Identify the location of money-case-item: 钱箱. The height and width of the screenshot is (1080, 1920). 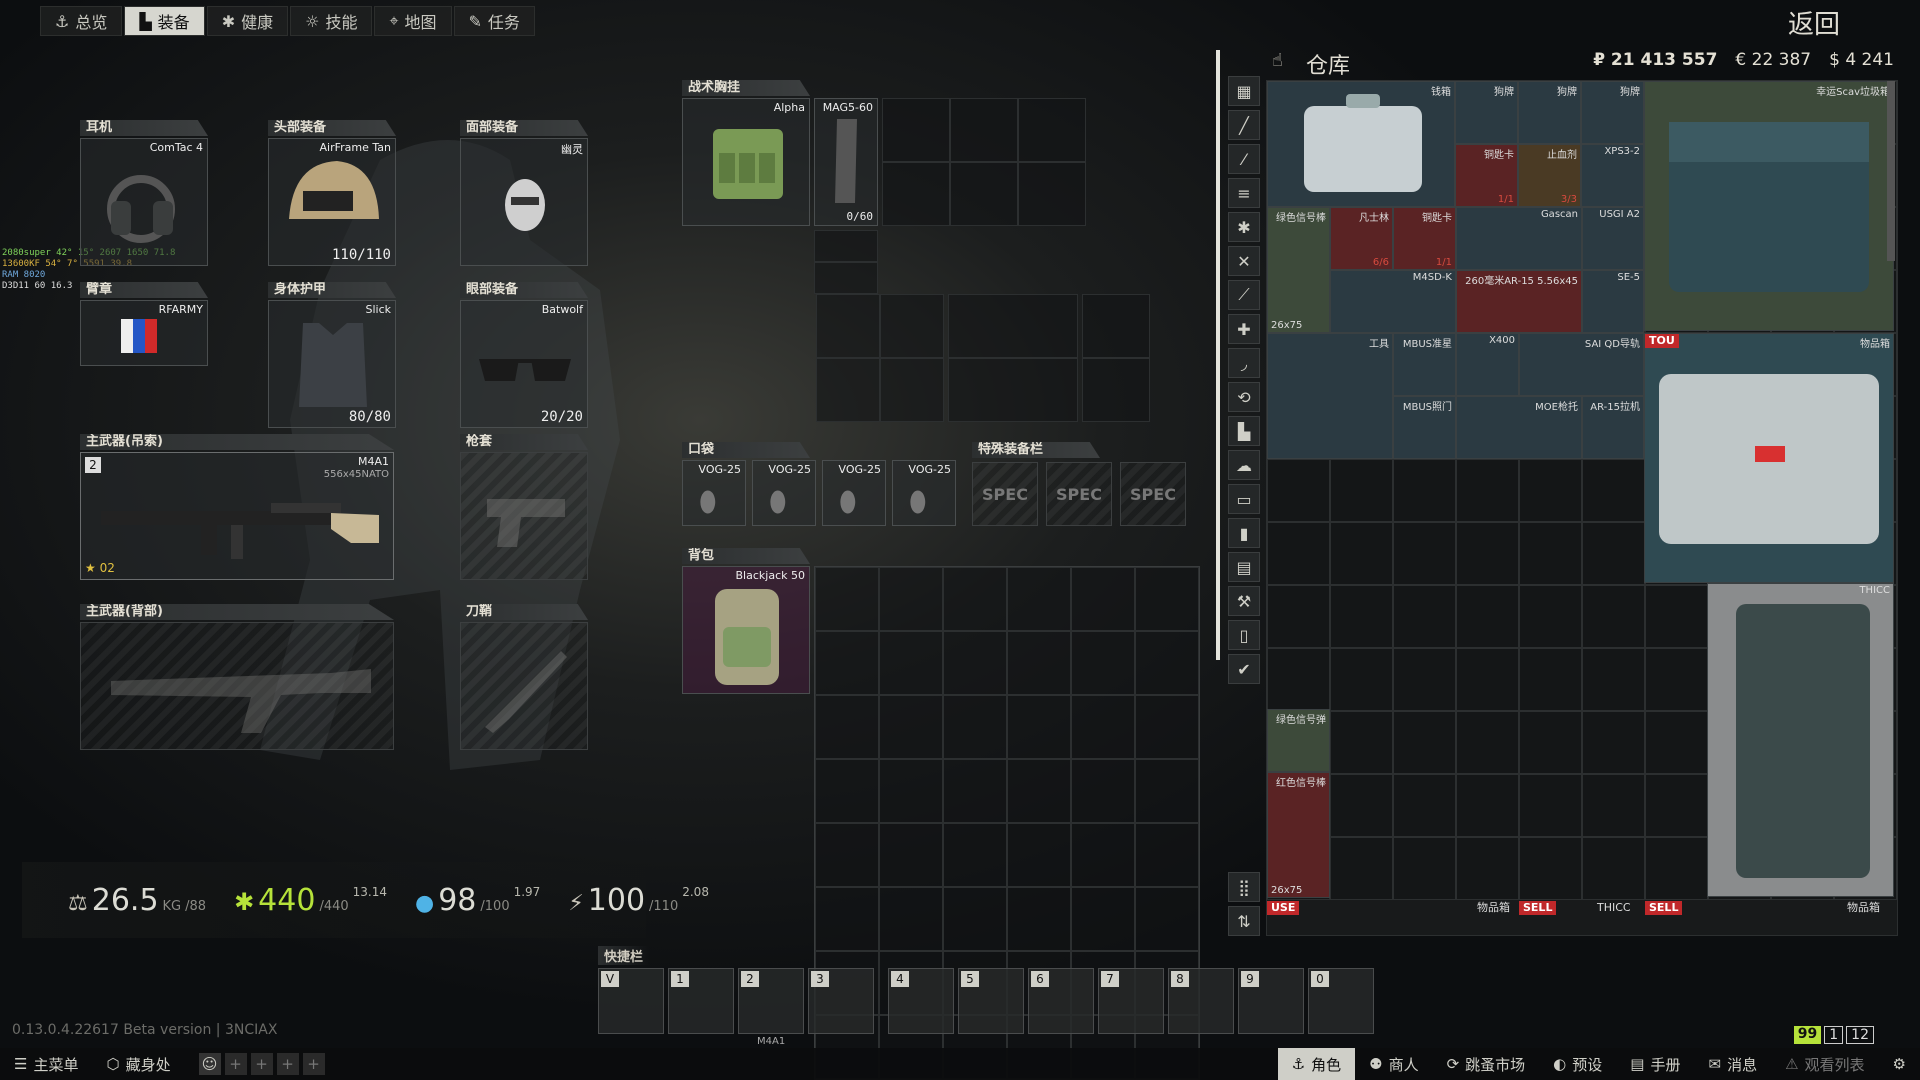
(1361, 144).